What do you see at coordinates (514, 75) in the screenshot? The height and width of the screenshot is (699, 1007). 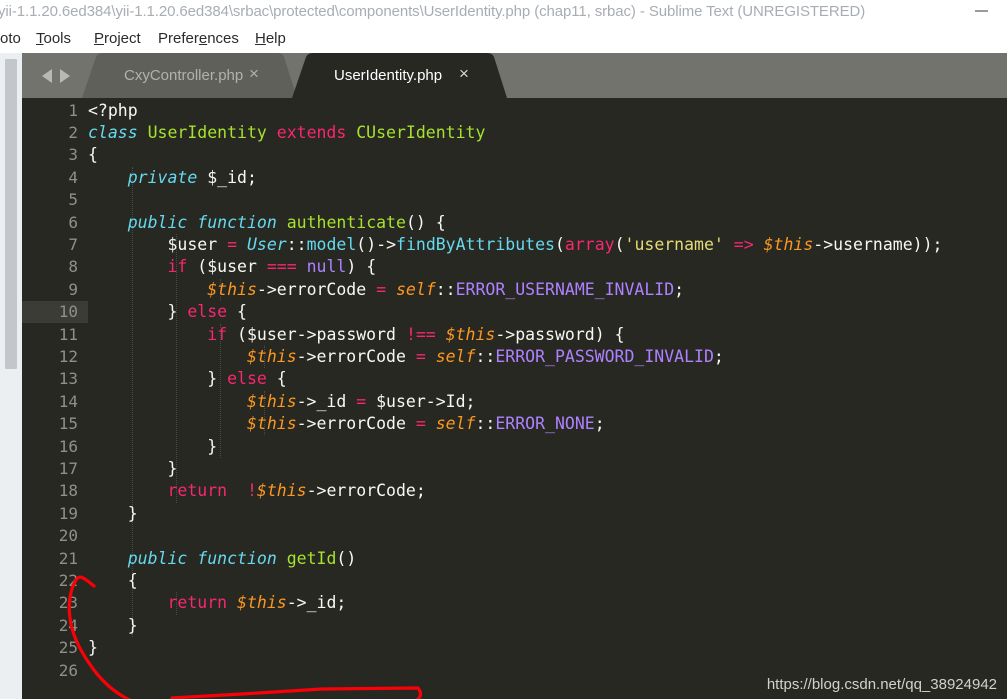 I see `tab-bar: CxyController.php × UserIdentity.php ×` at bounding box center [514, 75].